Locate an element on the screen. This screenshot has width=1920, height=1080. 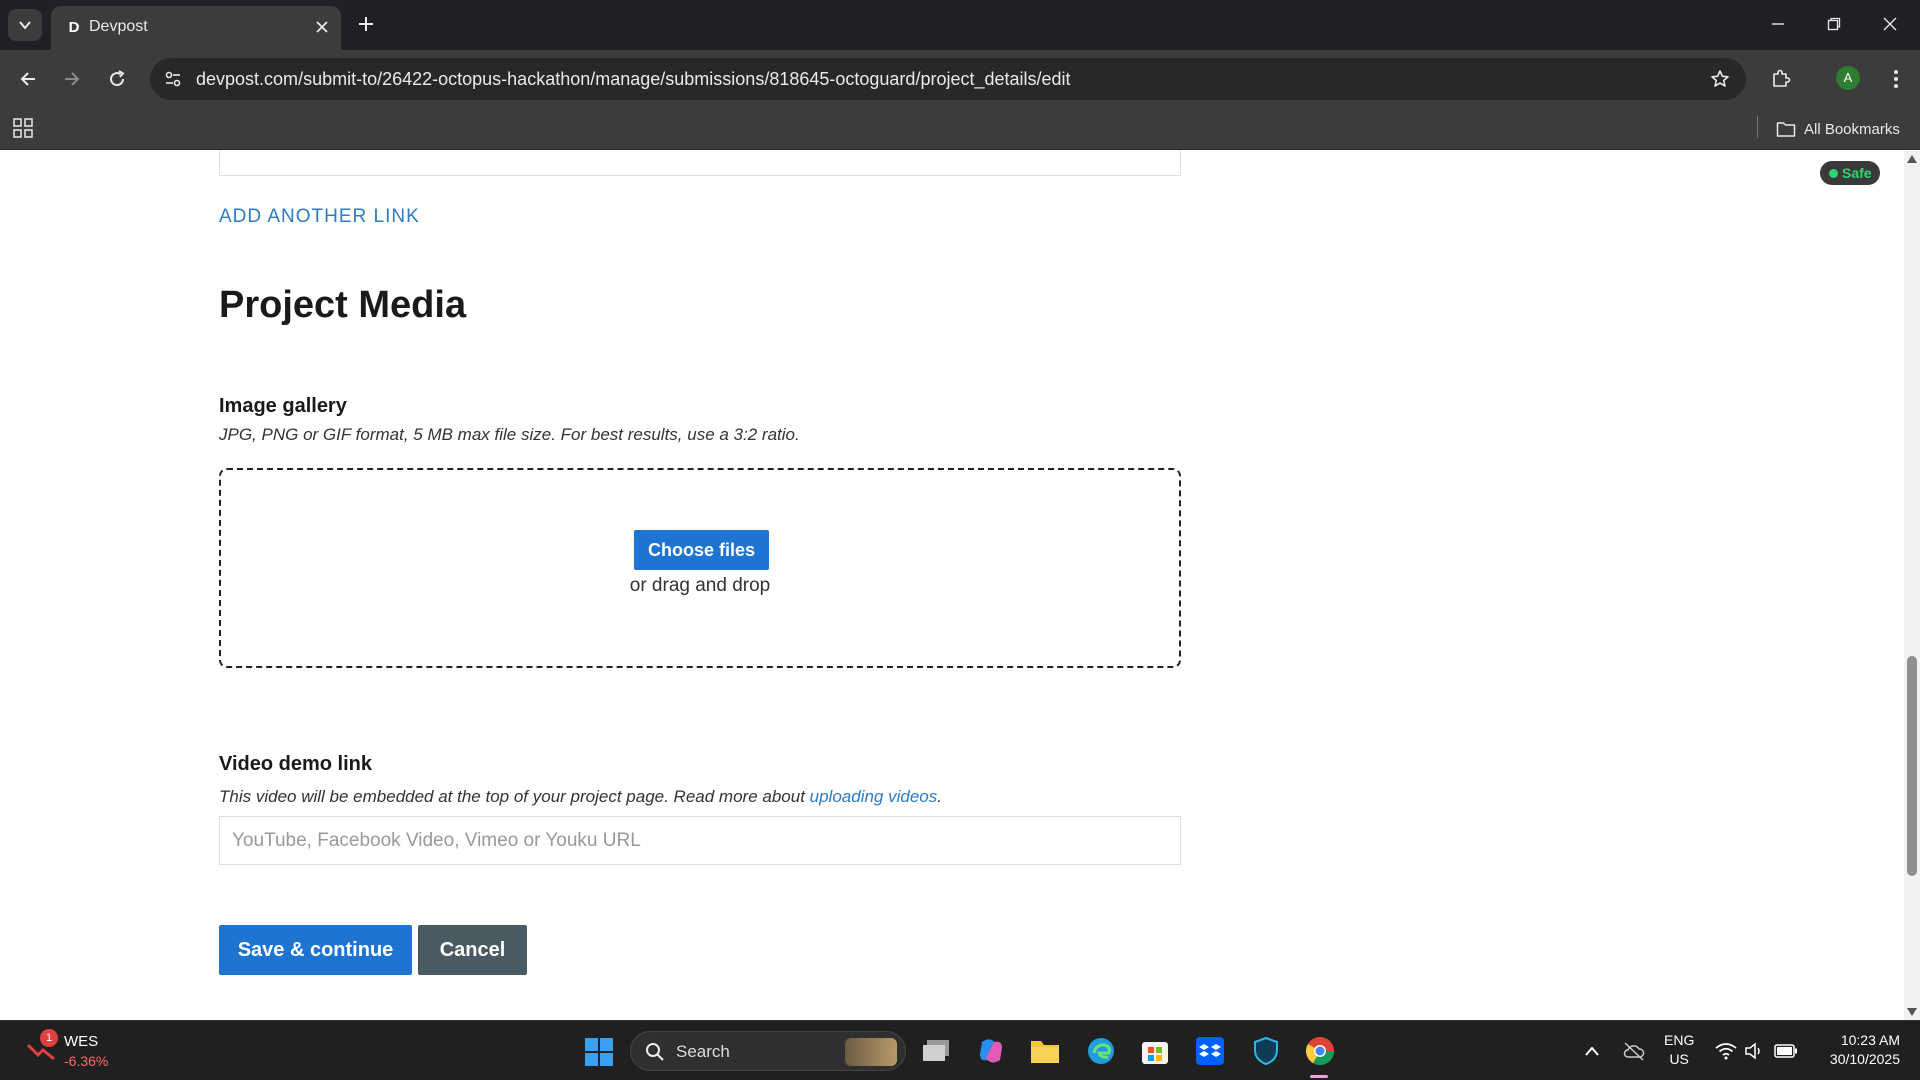
all-bookmarks-button: All Bookmarks is located at coordinates (1838, 129).